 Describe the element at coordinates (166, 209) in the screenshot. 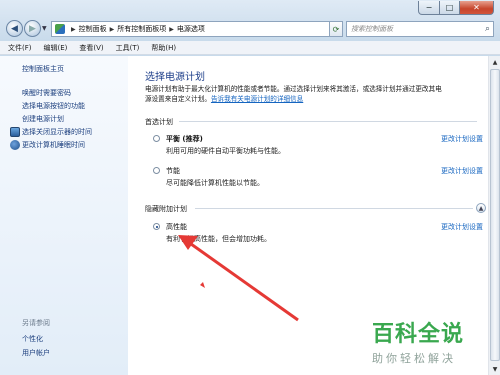

I see `hide-additional-plans-label: 隐藏附加计划` at that location.